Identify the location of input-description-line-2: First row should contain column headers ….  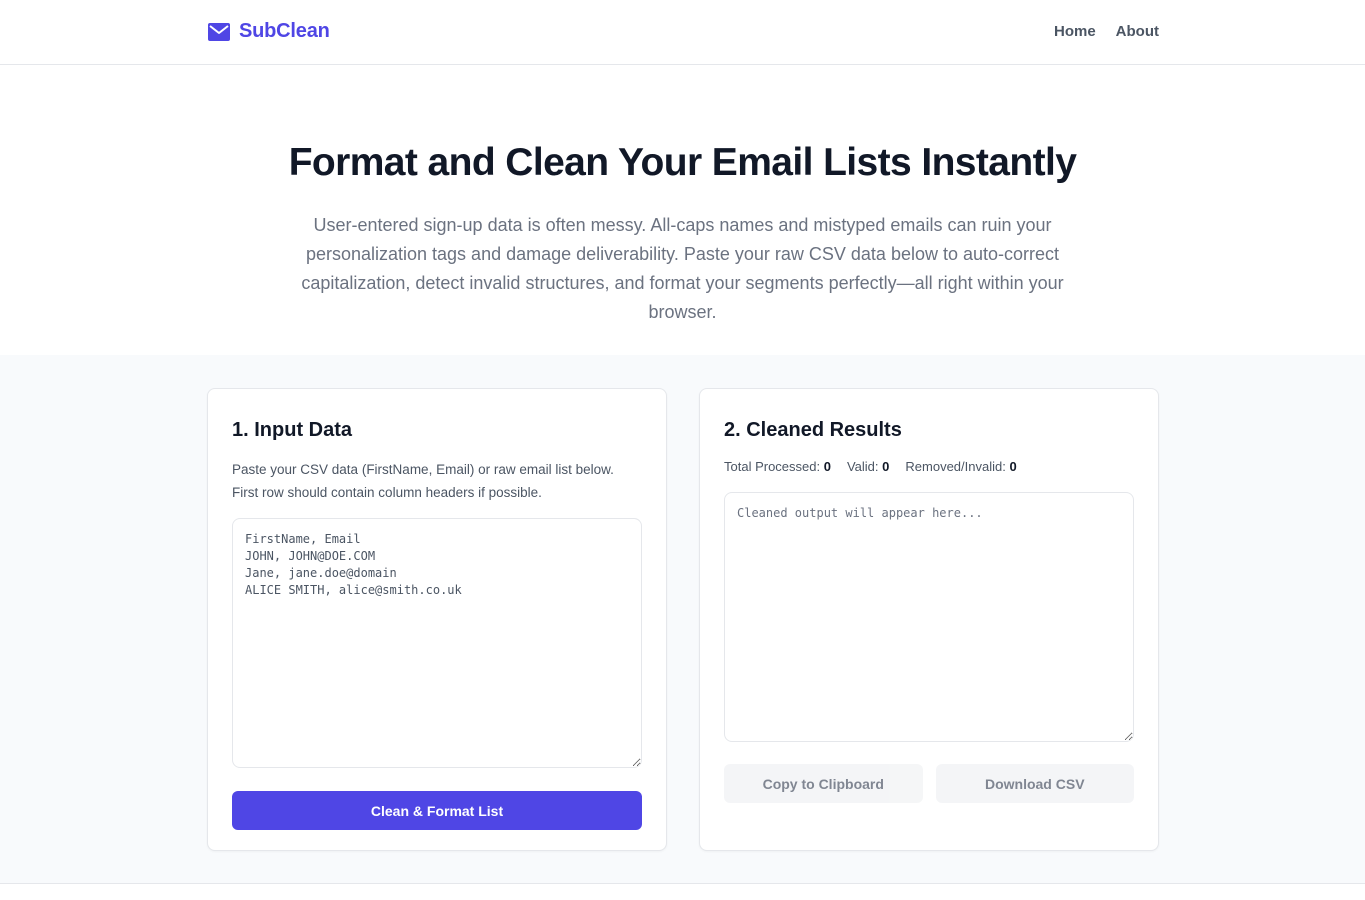
(387, 492).